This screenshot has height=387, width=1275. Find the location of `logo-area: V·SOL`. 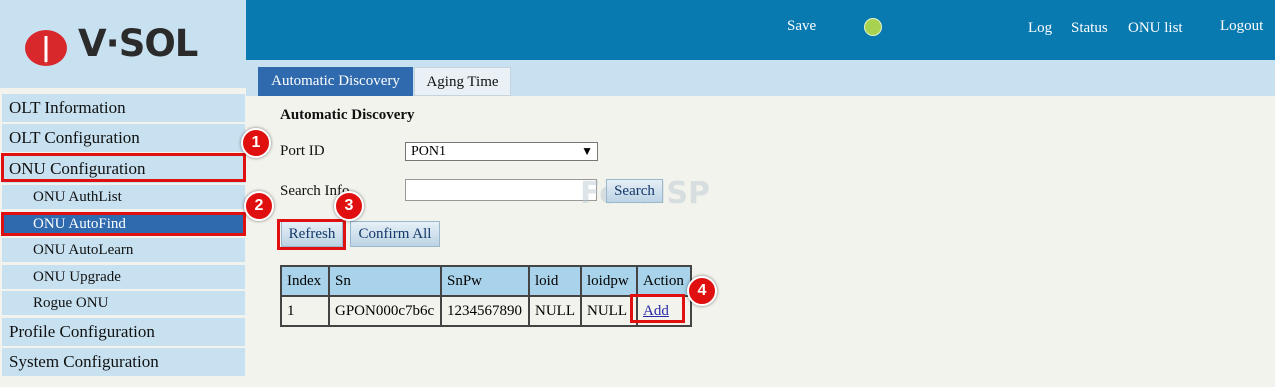

logo-area: V·SOL is located at coordinates (123, 44).